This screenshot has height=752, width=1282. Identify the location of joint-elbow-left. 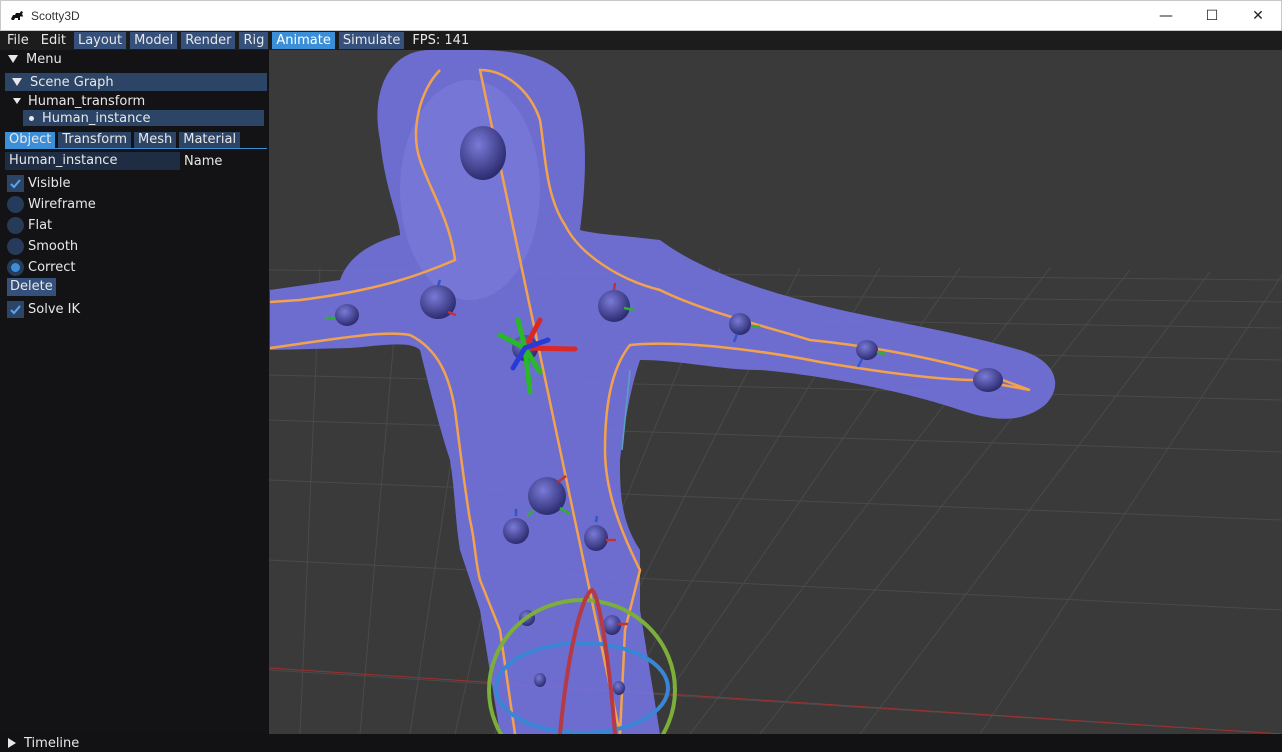
(347, 315).